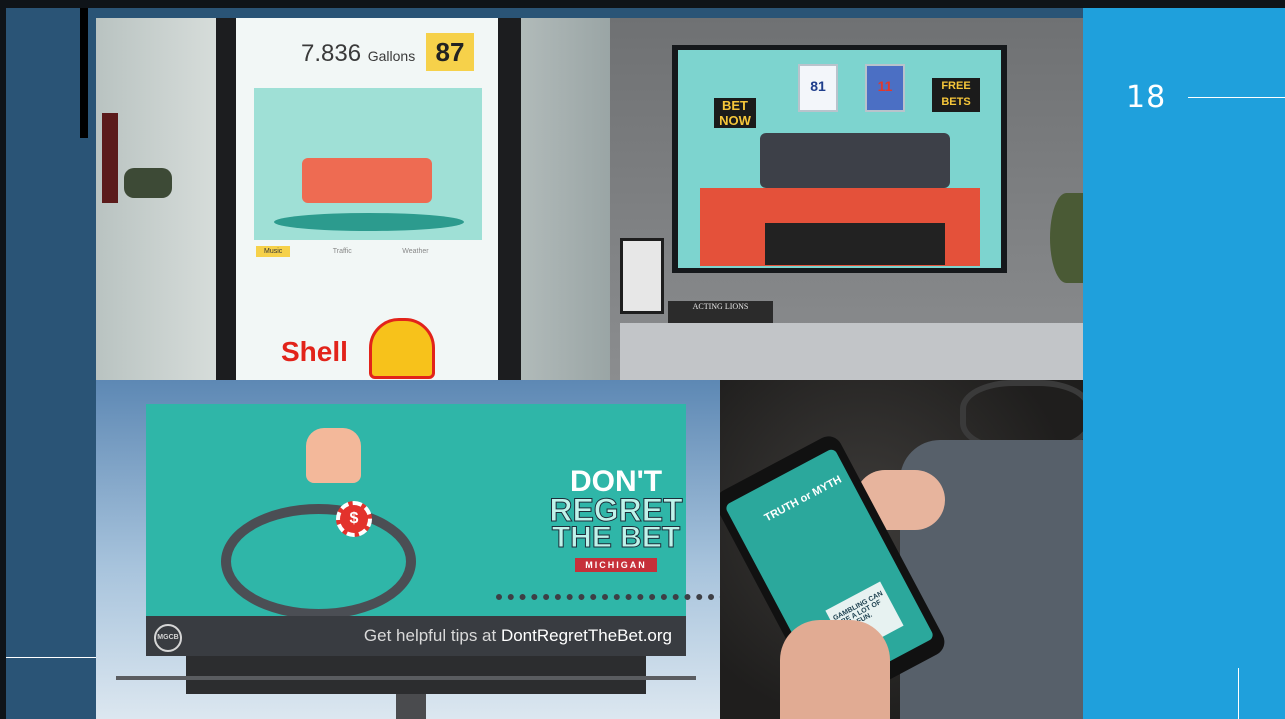  I want to click on truth-or-myth-headline: TRUTH or MYTH, so click(803, 499).